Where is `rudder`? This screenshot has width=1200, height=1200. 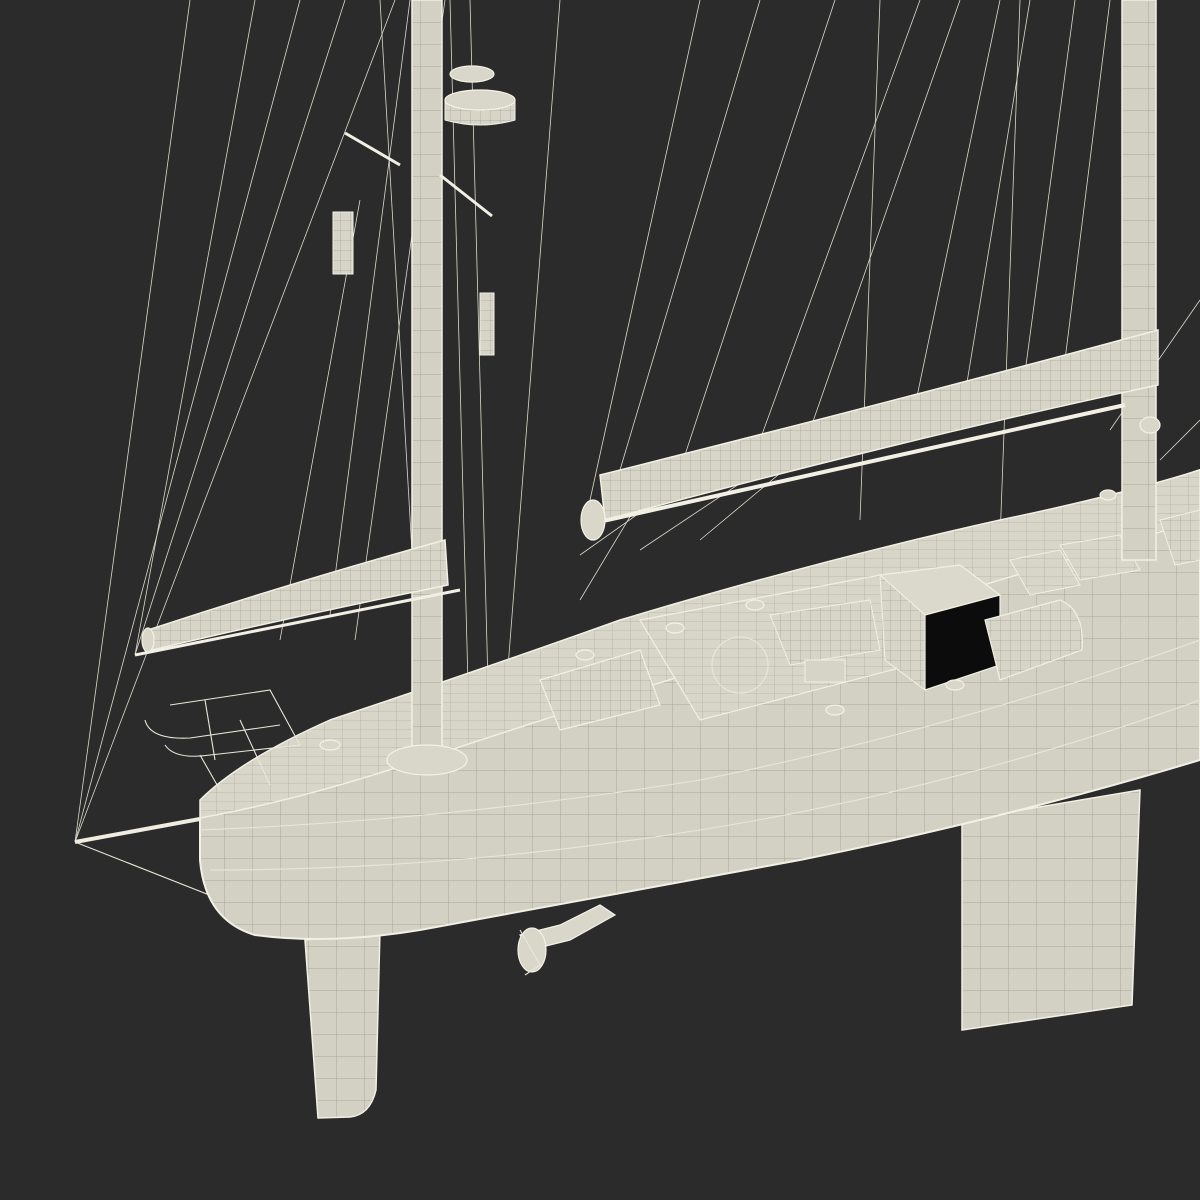
rudder is located at coordinates (342, 1024).